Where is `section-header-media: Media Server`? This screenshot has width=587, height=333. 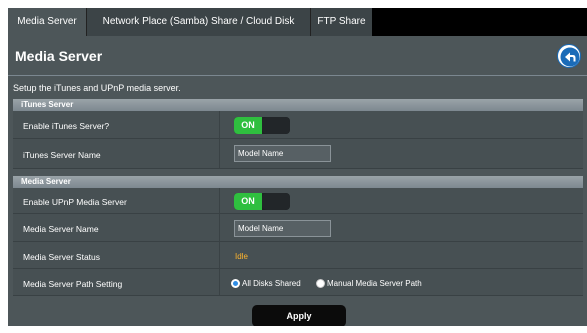 section-header-media: Media Server is located at coordinates (298, 182).